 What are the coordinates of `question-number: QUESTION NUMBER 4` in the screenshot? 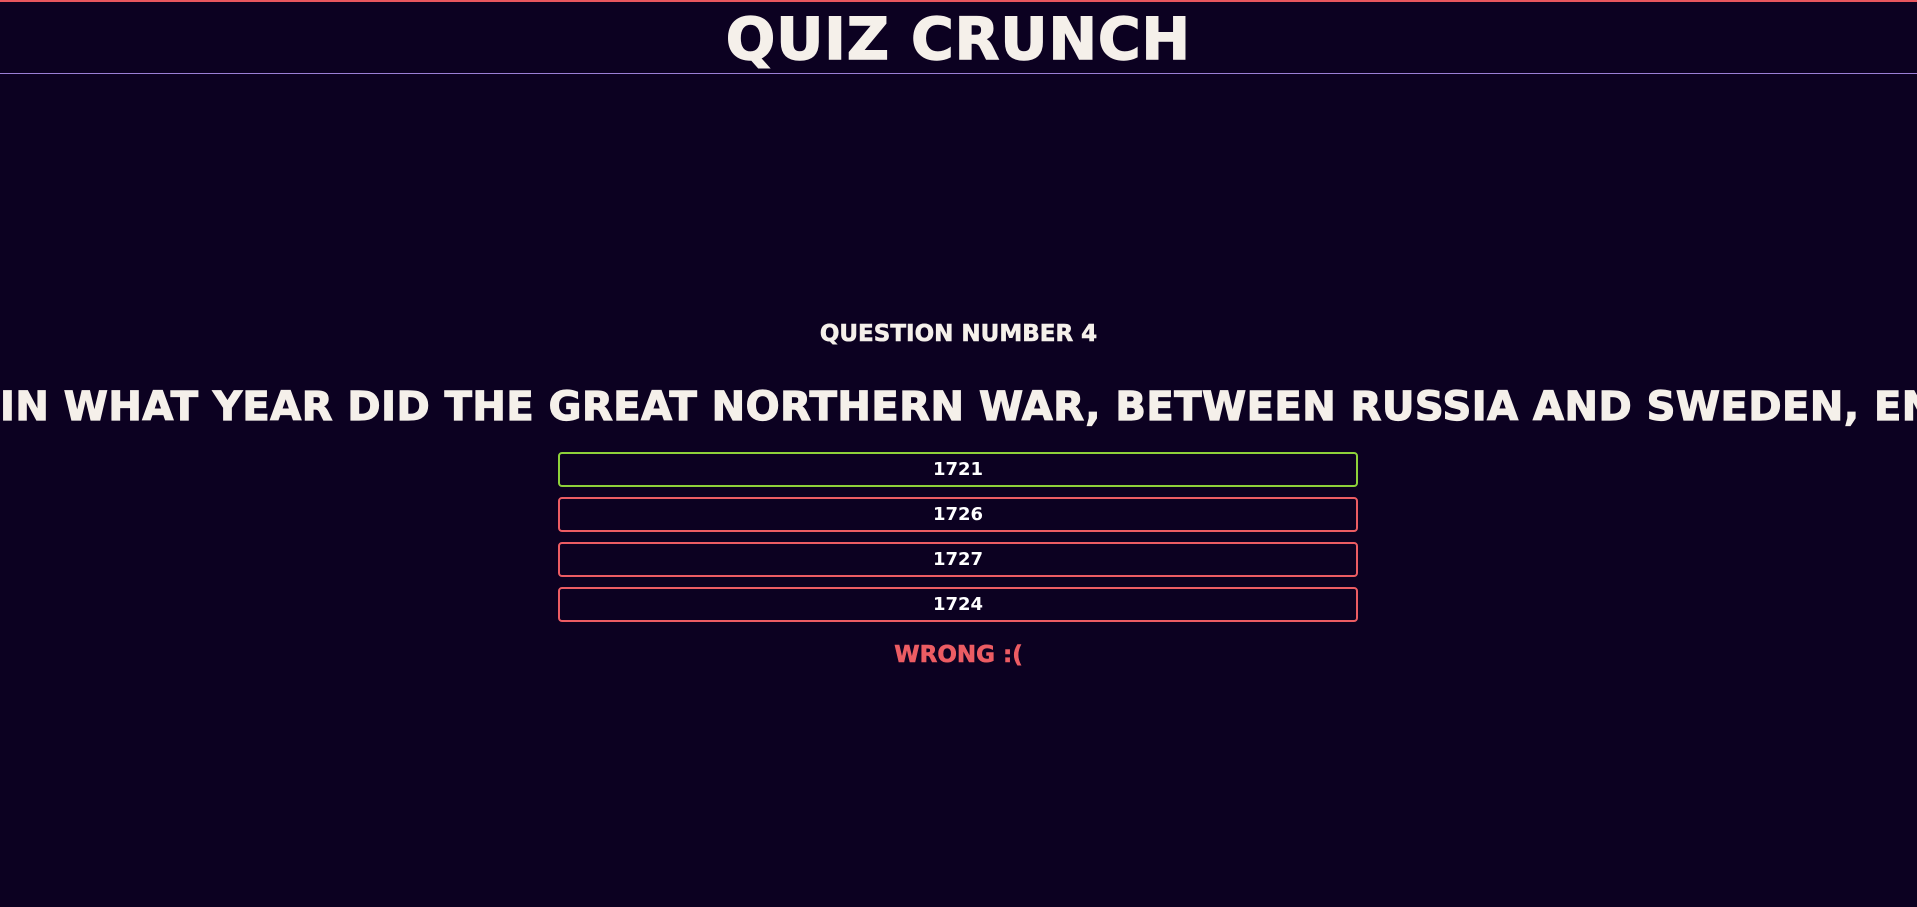 It's located at (958, 334).